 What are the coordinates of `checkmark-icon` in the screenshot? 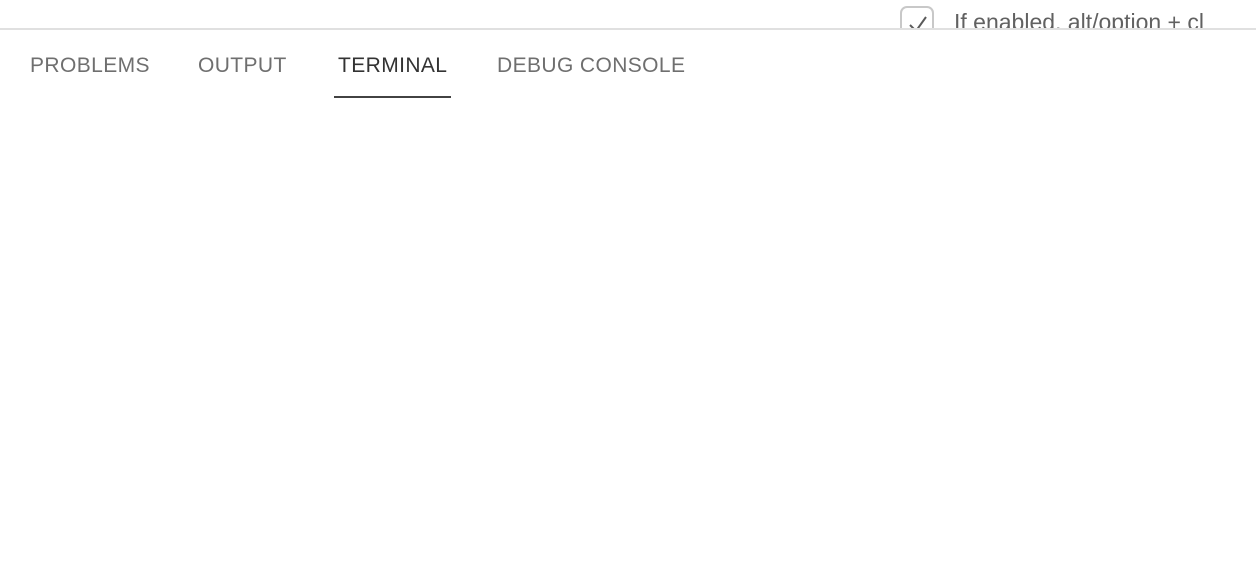 It's located at (918, 22).